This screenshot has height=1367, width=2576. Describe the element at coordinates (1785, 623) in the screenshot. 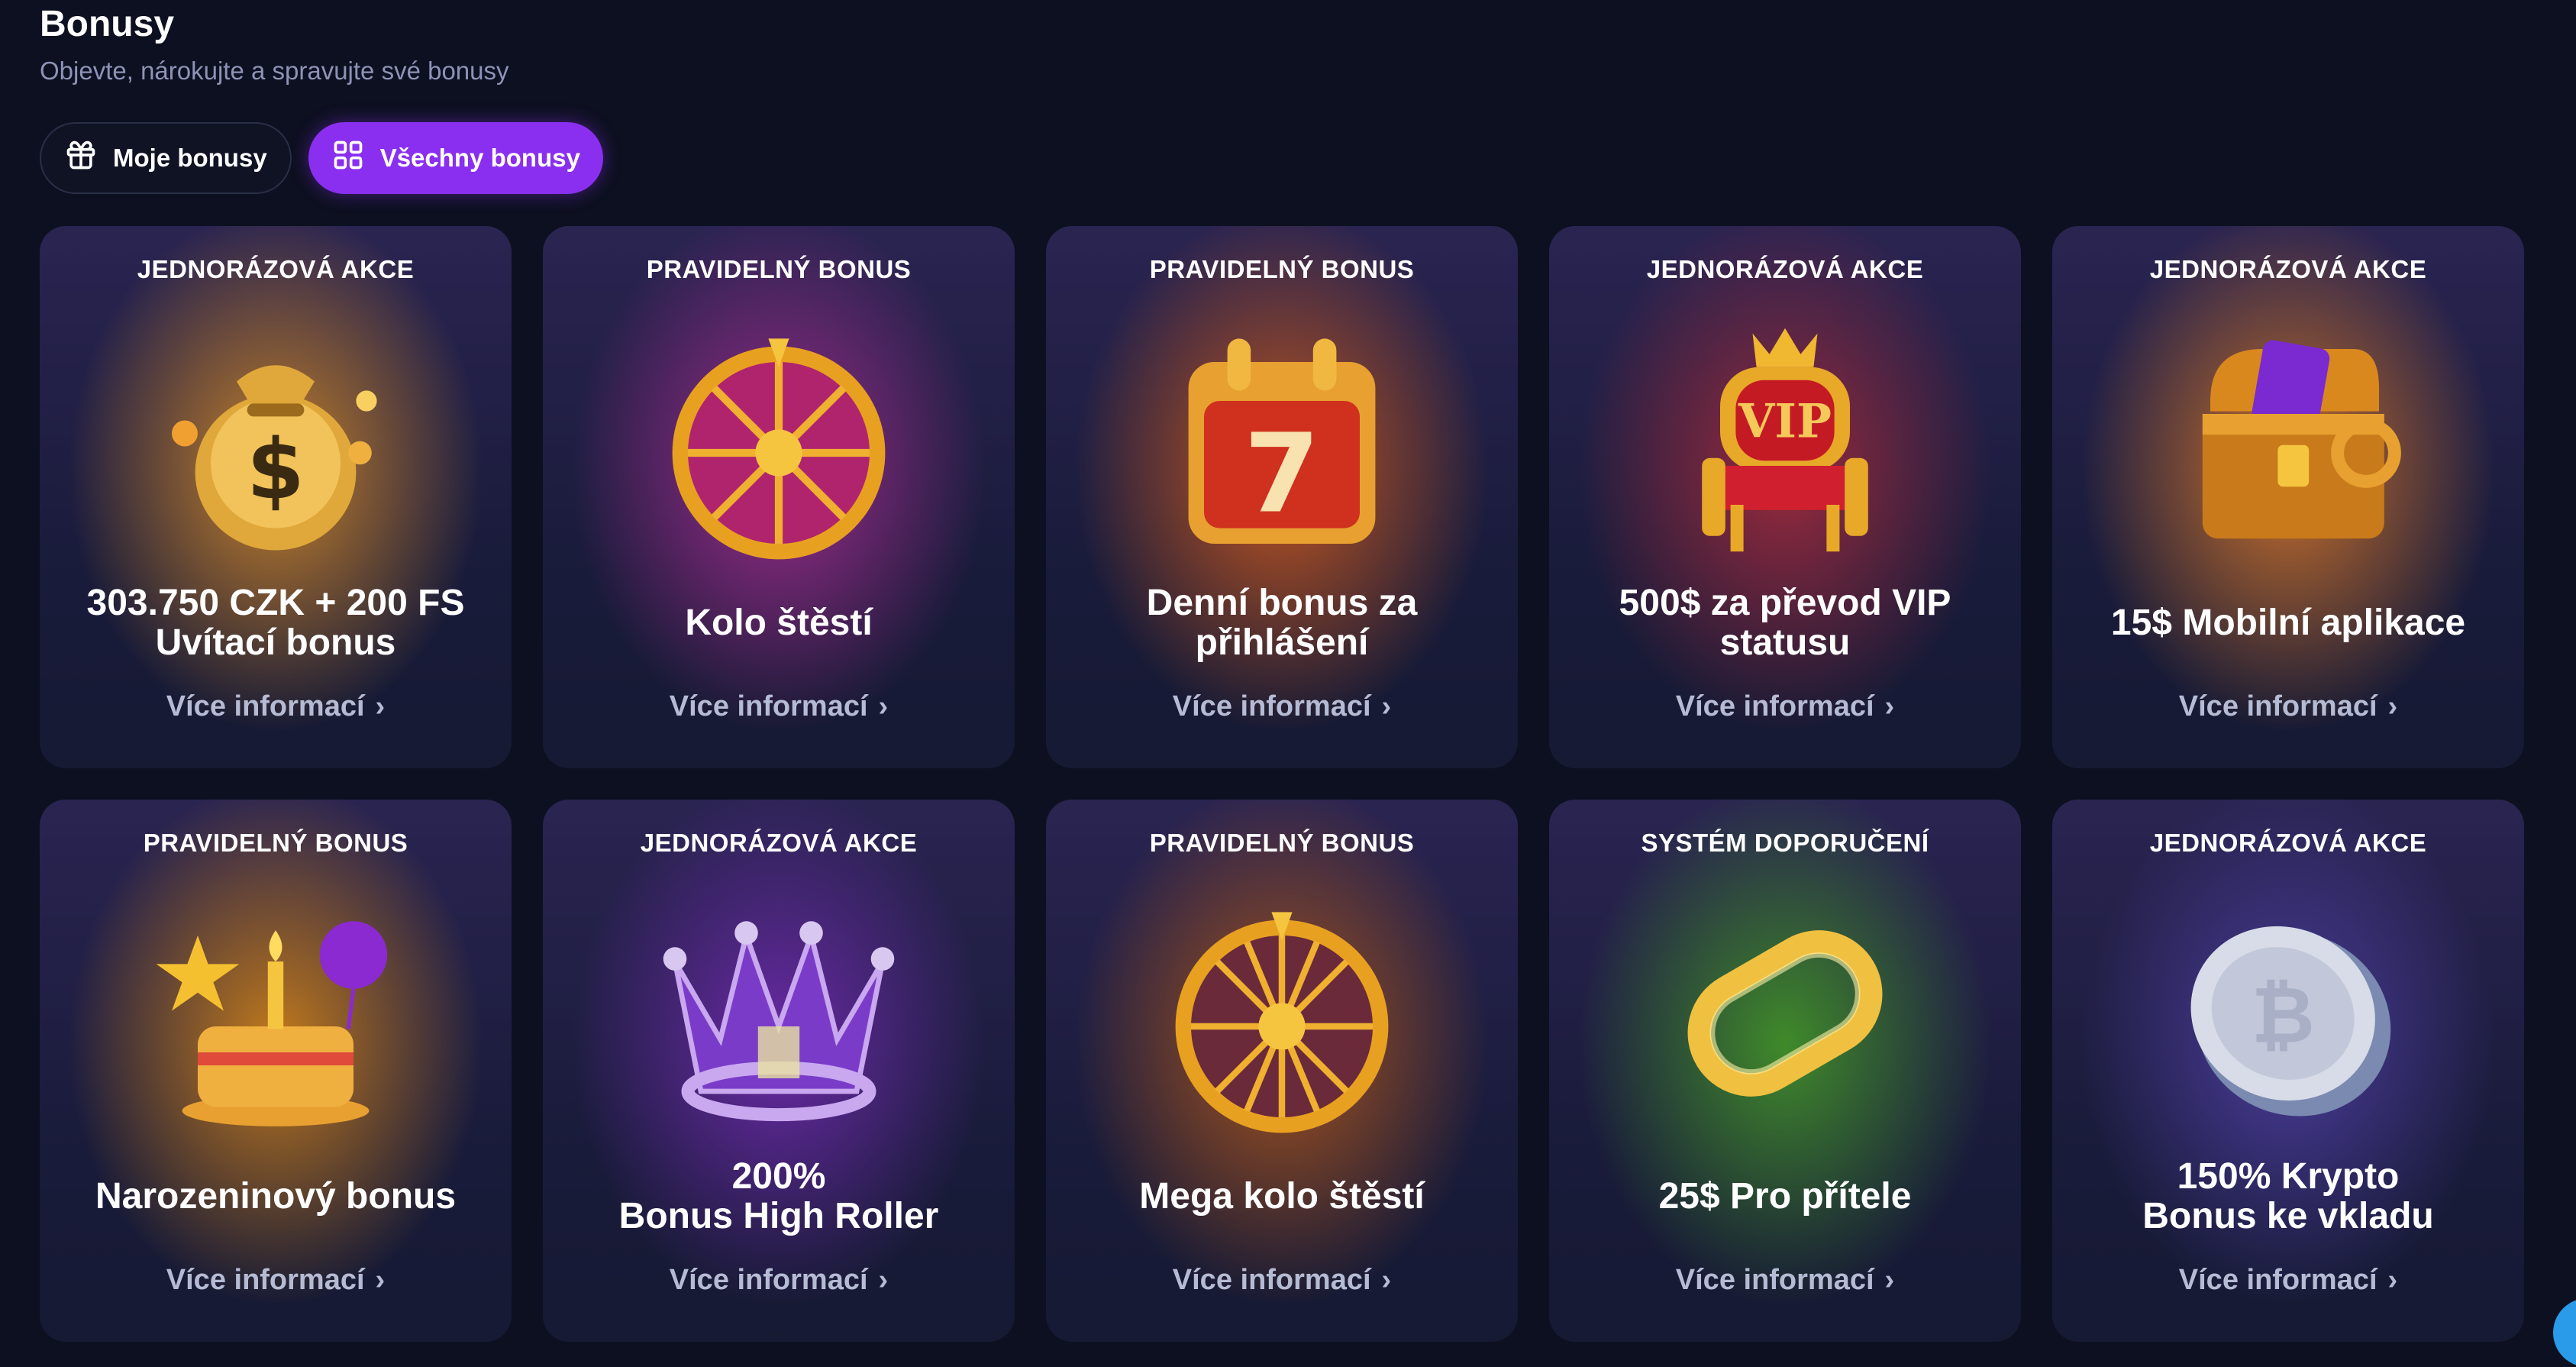

I see `bonus-title: 500$ za převod VIP statusu` at that location.